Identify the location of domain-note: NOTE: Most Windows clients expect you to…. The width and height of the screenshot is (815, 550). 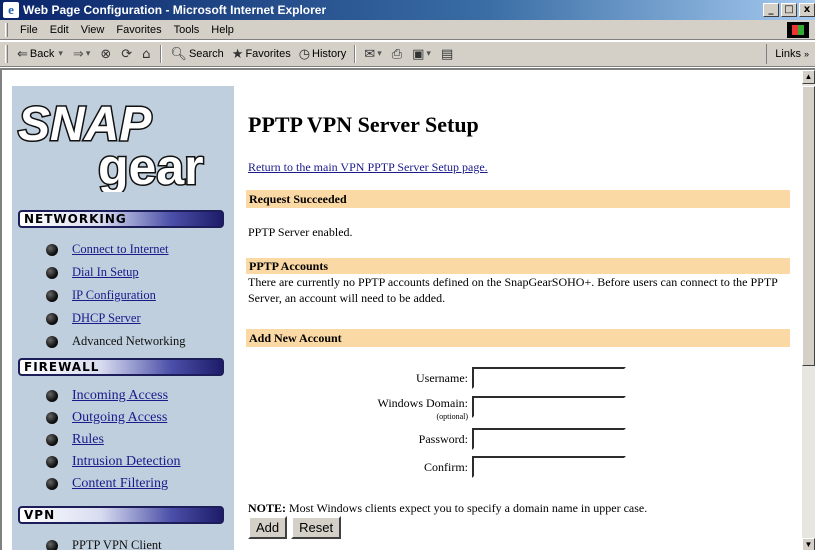
(447, 508).